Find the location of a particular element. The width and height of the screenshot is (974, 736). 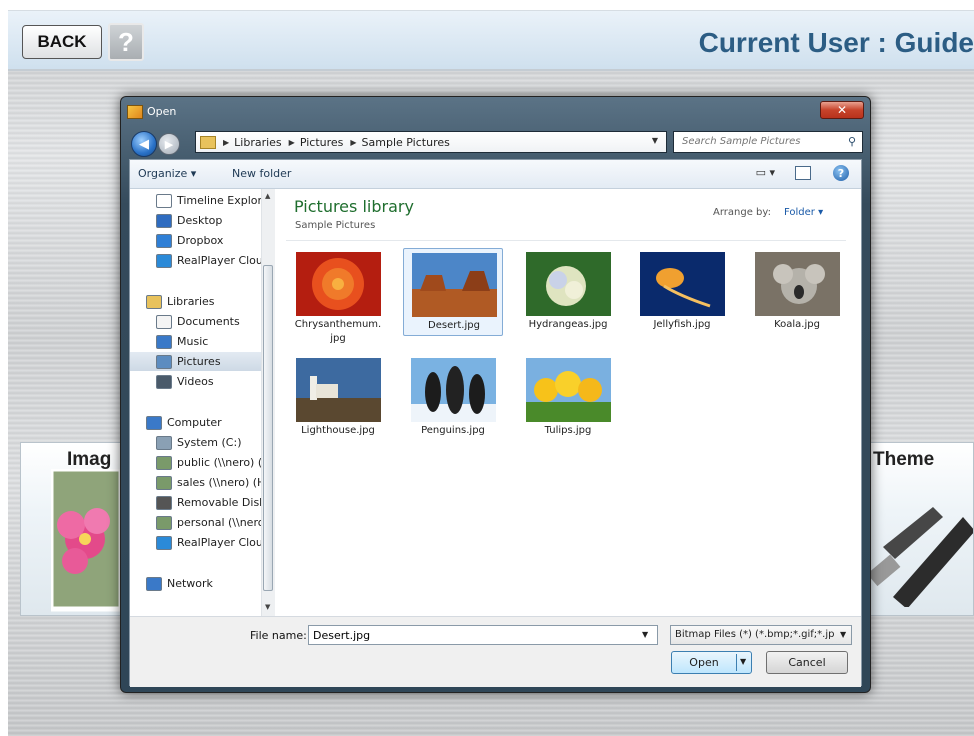

organize-button: Organize ▾ is located at coordinates (167, 173).